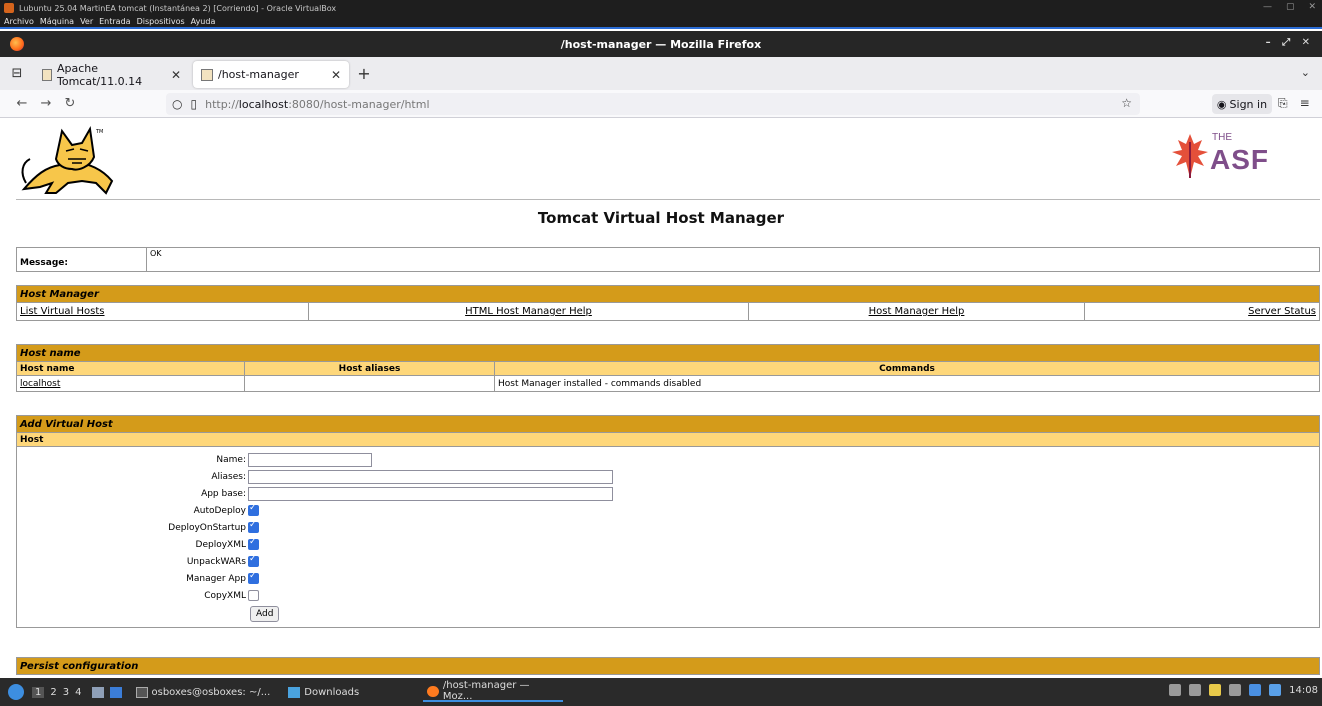 The image size is (1322, 706). I want to click on asf-logo: THE ASF, so click(1232, 156).